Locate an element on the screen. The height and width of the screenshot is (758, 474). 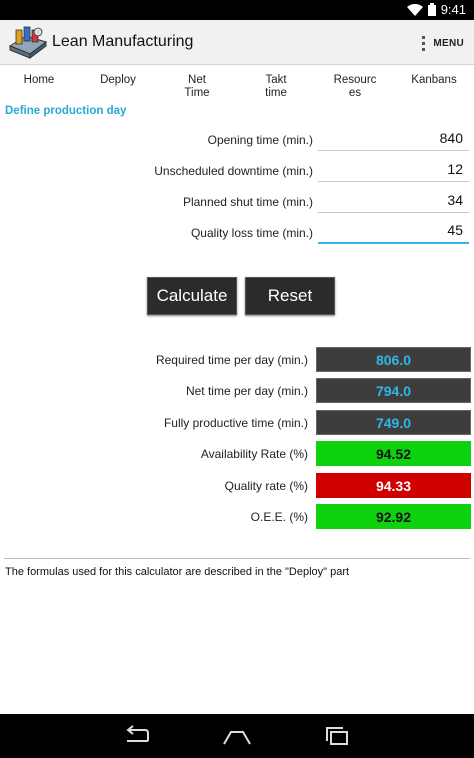
output-row-fully-productive-time: Fully productive time (min.) 749.0 is located at coordinates (237, 423).